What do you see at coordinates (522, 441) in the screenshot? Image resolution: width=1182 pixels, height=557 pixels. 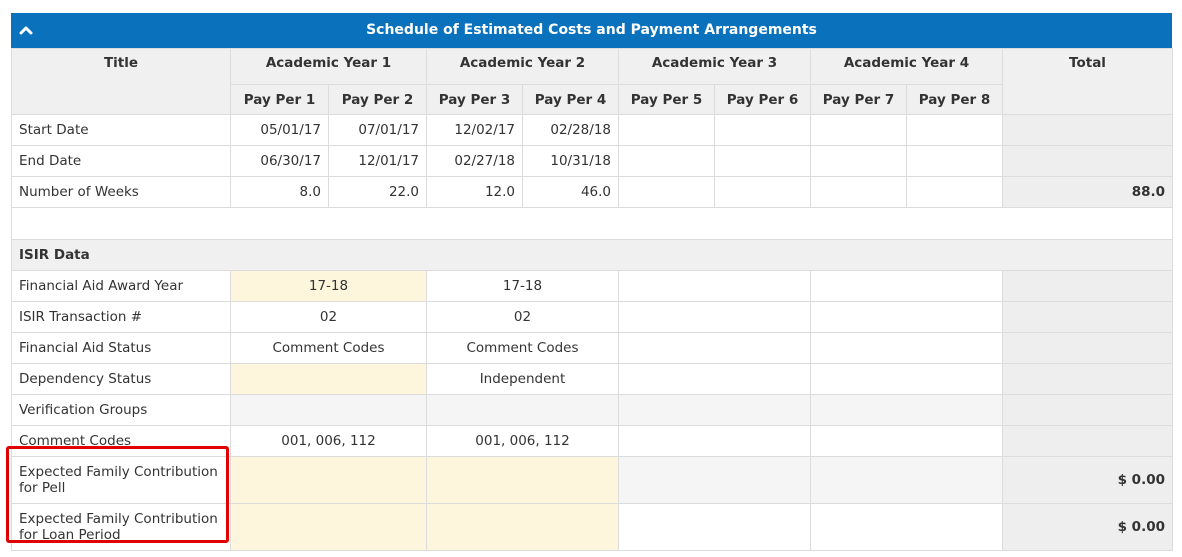 I see `comment-codes-cell: 001, 006, 112` at bounding box center [522, 441].